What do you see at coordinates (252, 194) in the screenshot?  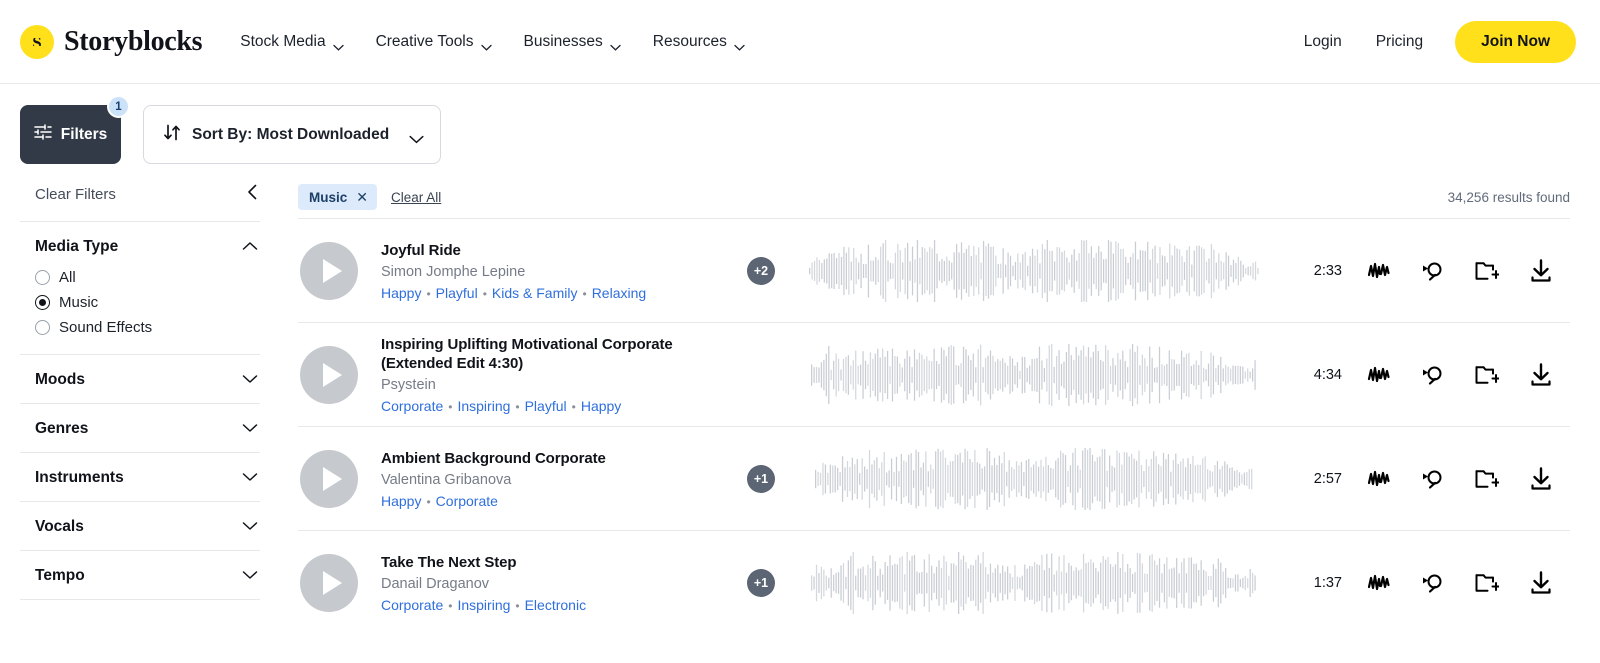 I see `chevron-left-icon` at bounding box center [252, 194].